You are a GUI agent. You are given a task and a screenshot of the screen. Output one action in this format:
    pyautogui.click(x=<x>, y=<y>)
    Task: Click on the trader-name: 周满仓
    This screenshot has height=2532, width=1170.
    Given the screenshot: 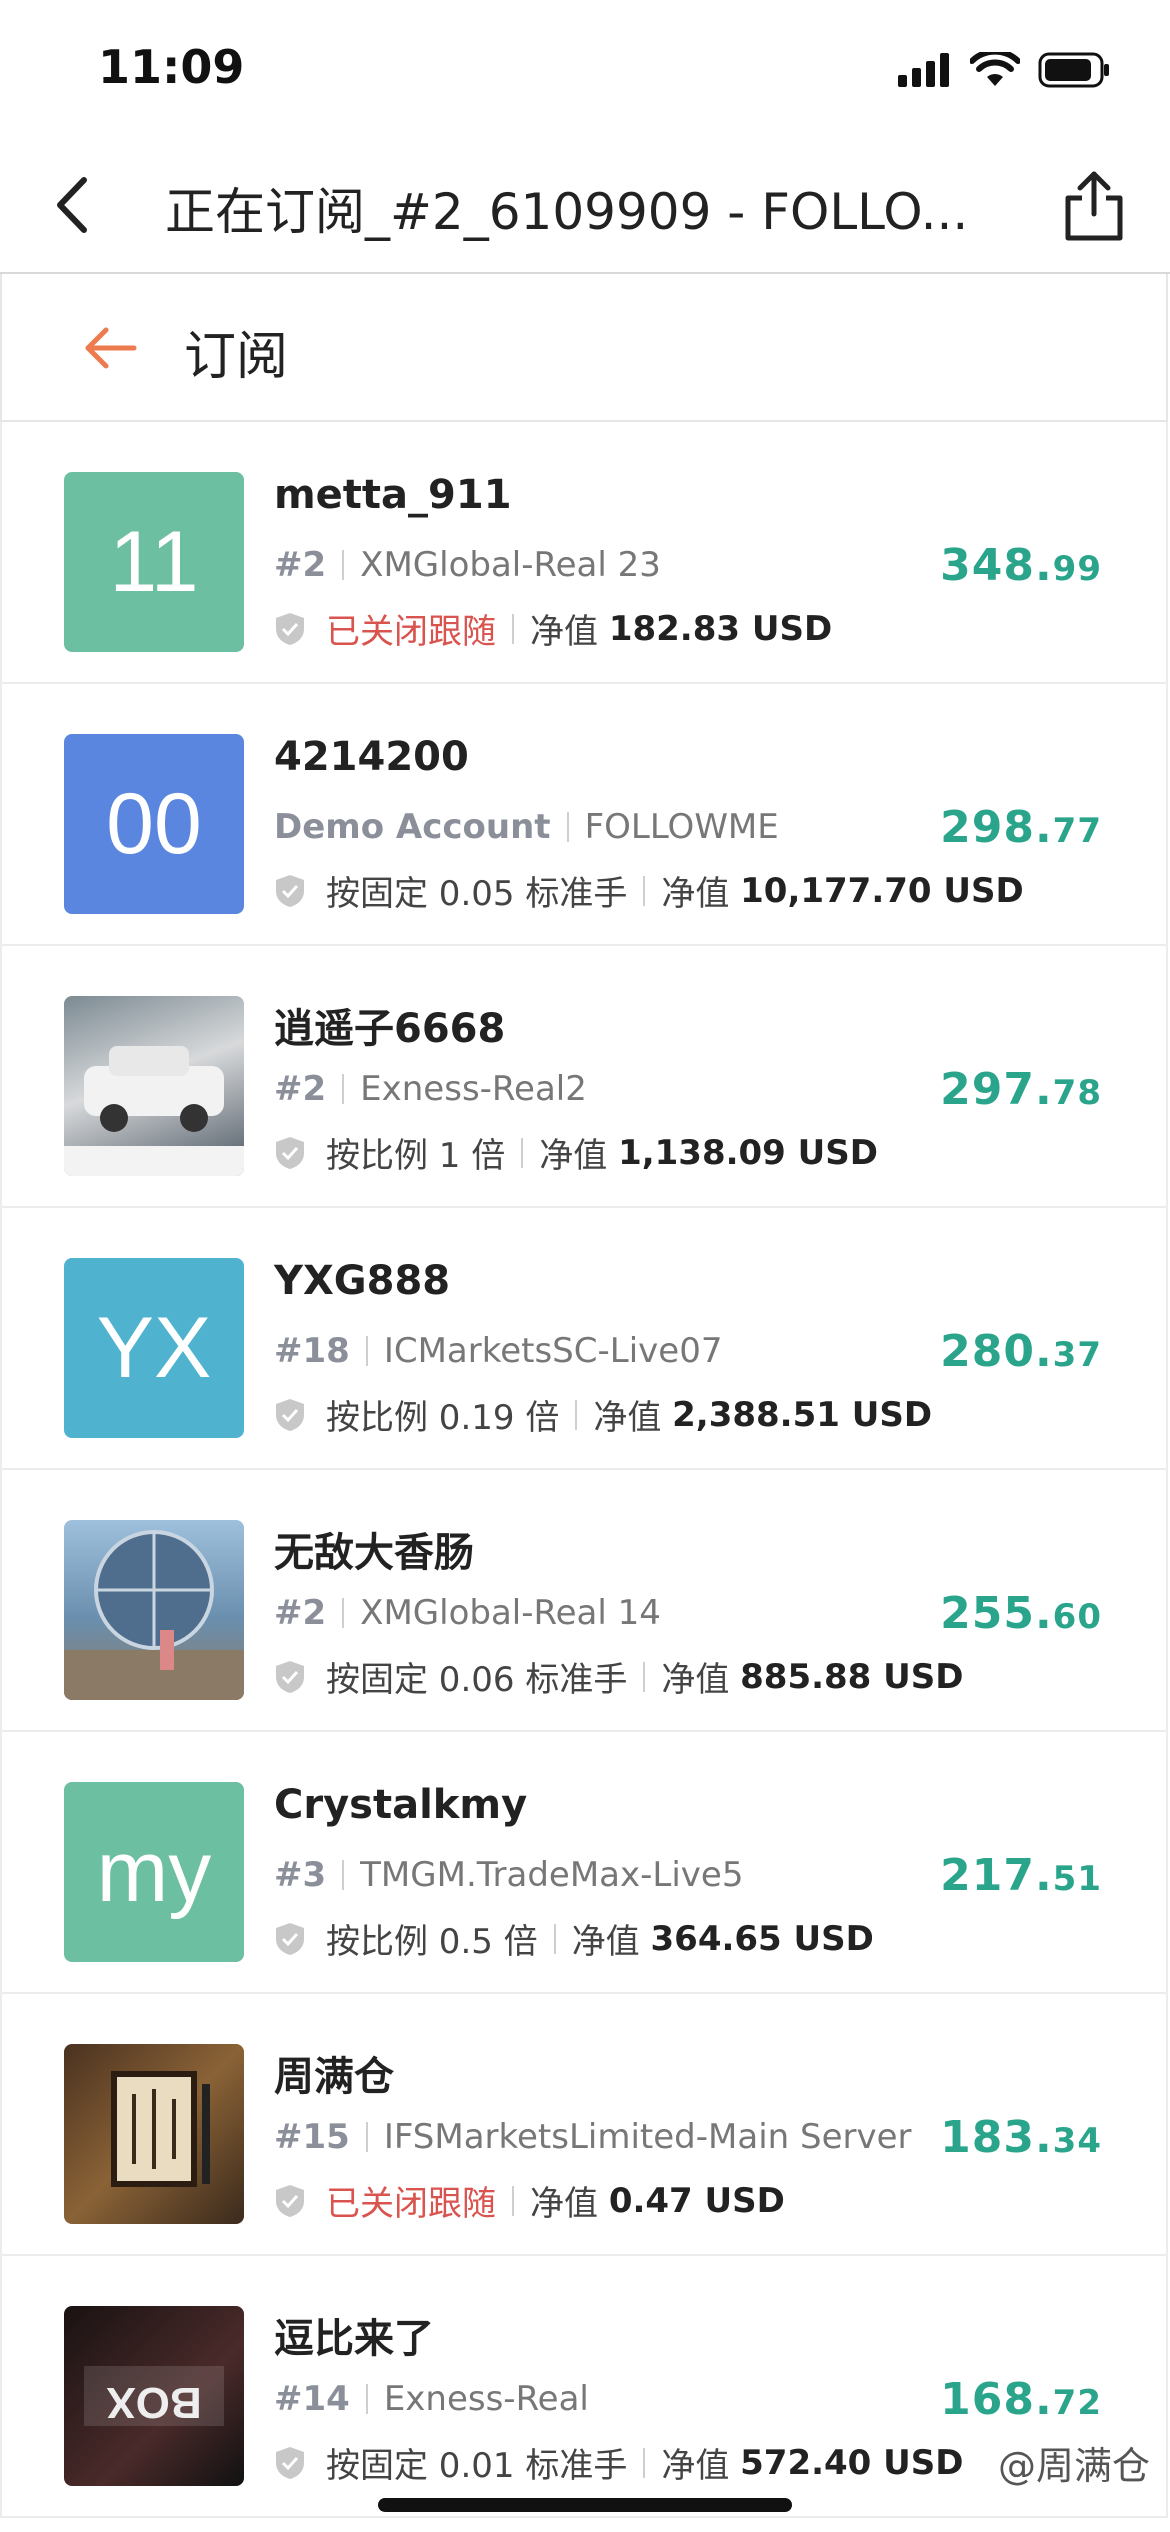 What is the action you would take?
    pyautogui.click(x=334, y=2077)
    